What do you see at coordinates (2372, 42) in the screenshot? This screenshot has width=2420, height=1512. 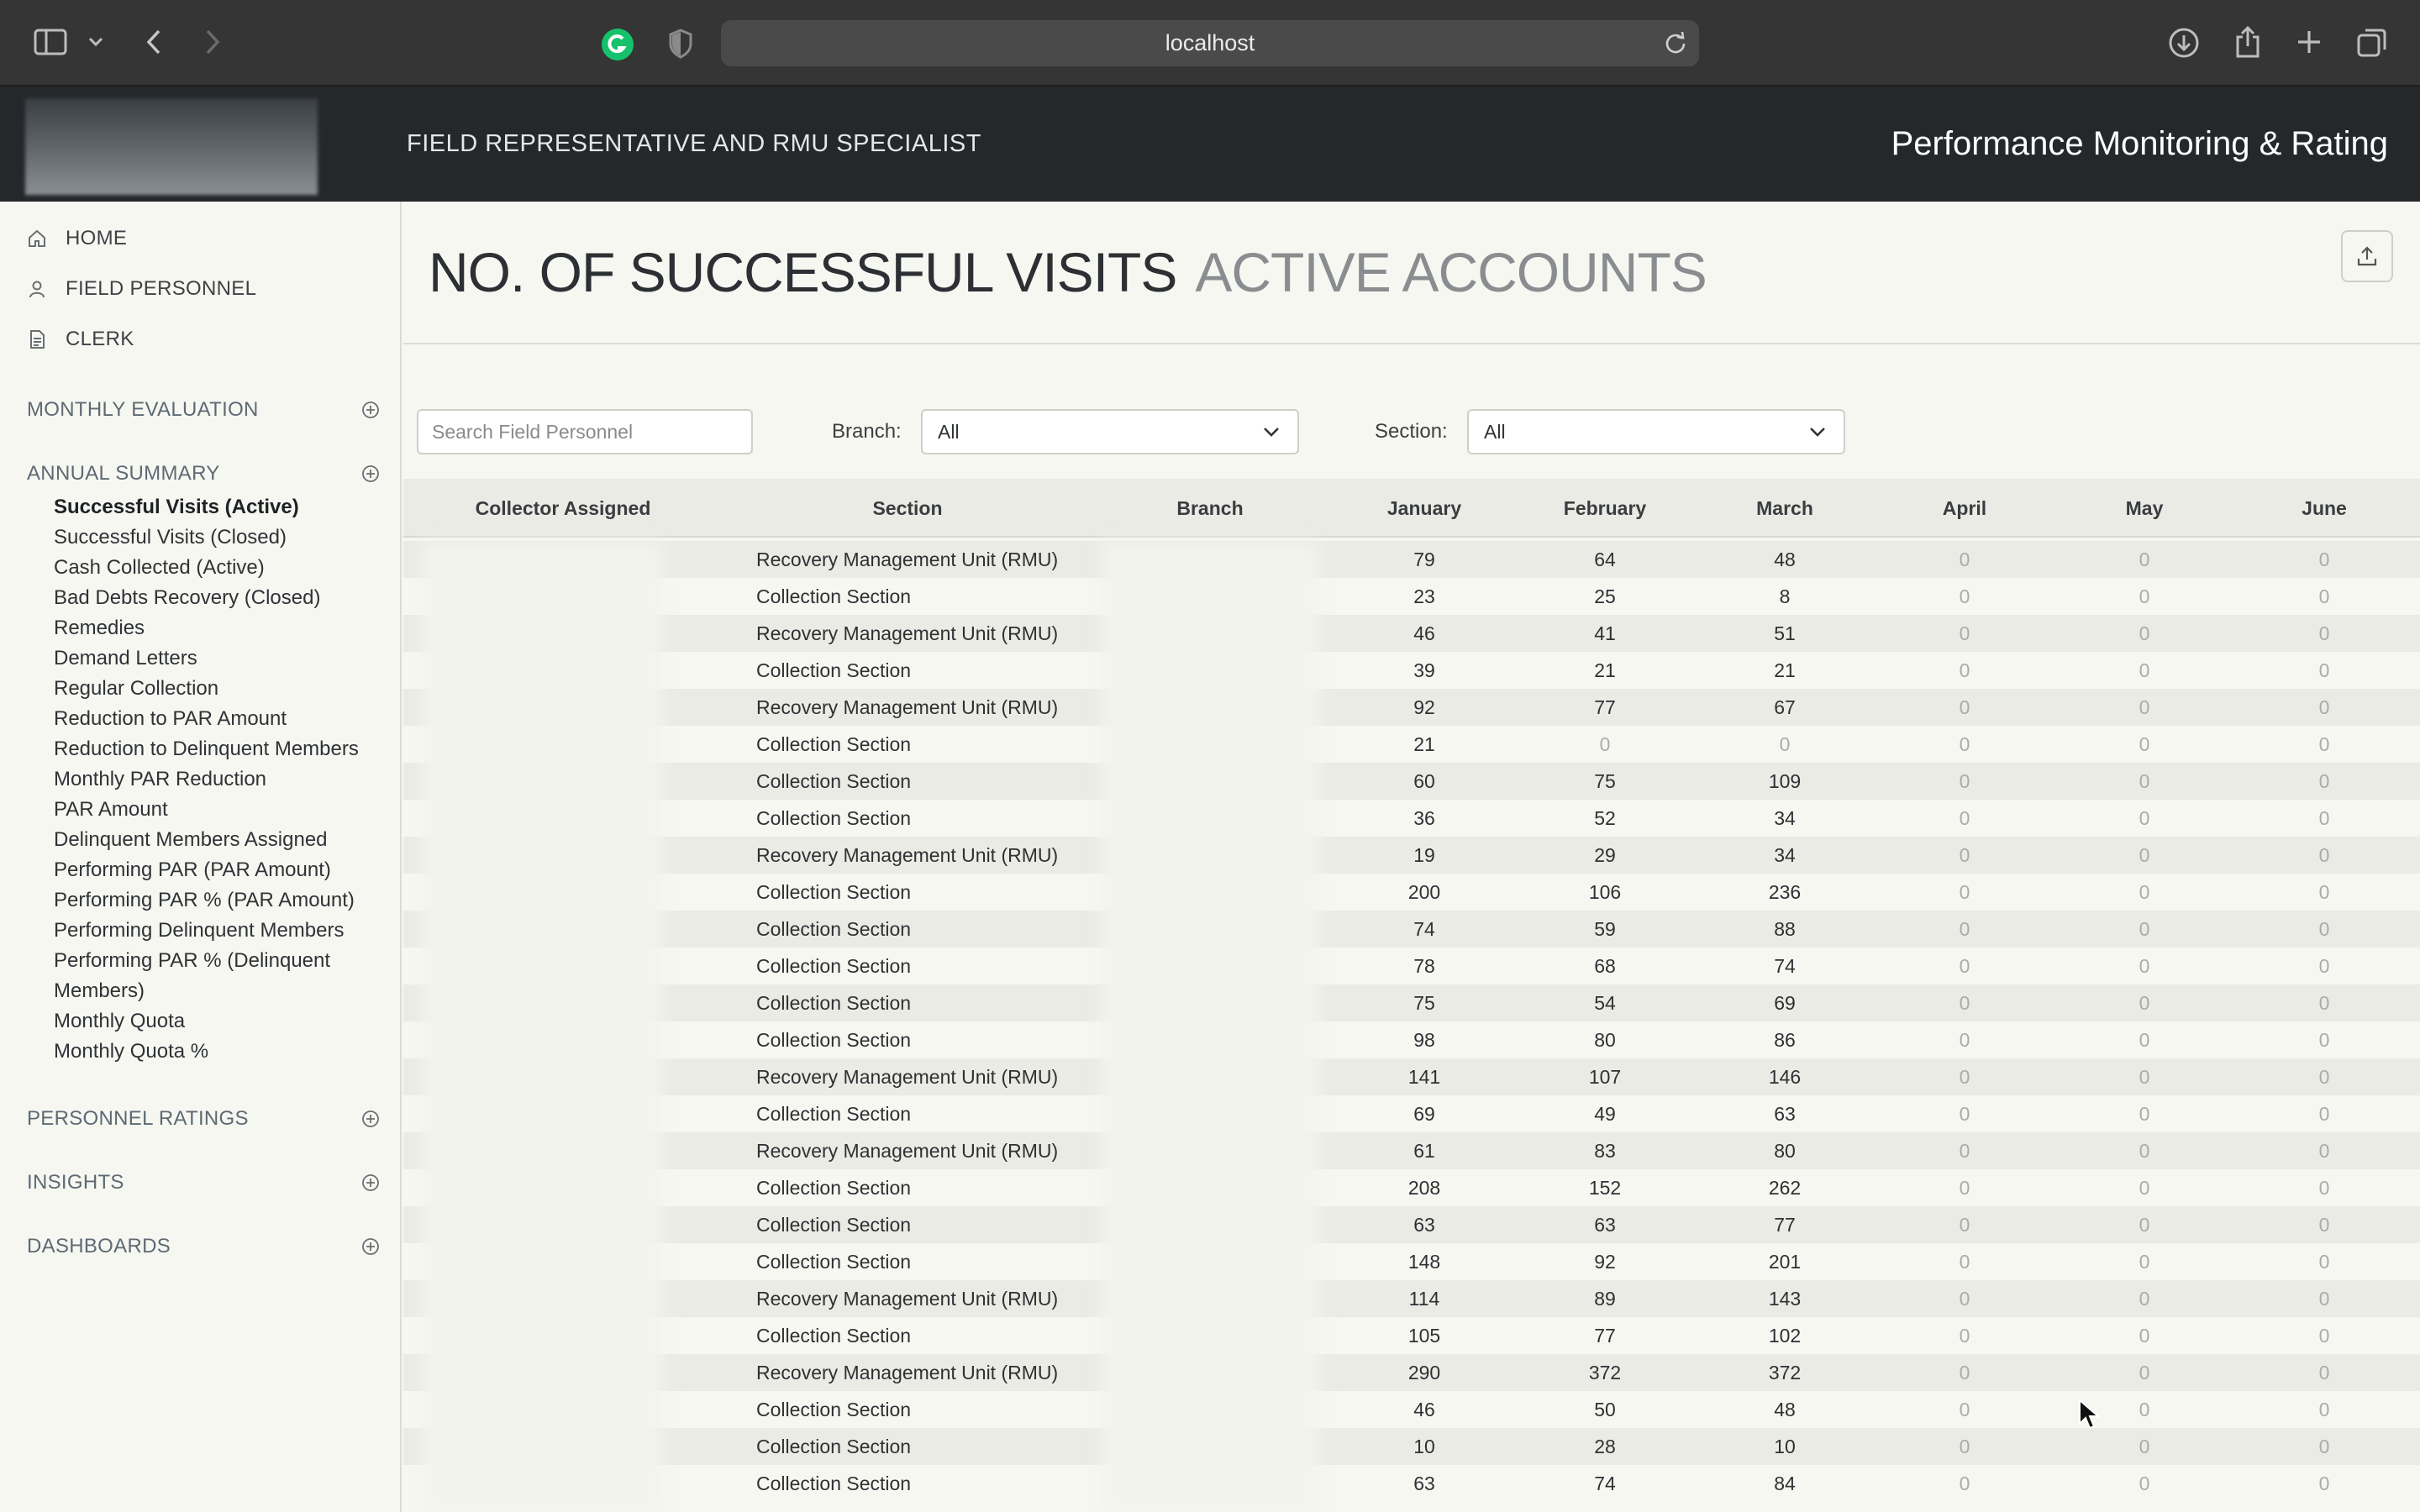 I see `tabs-overview-icon` at bounding box center [2372, 42].